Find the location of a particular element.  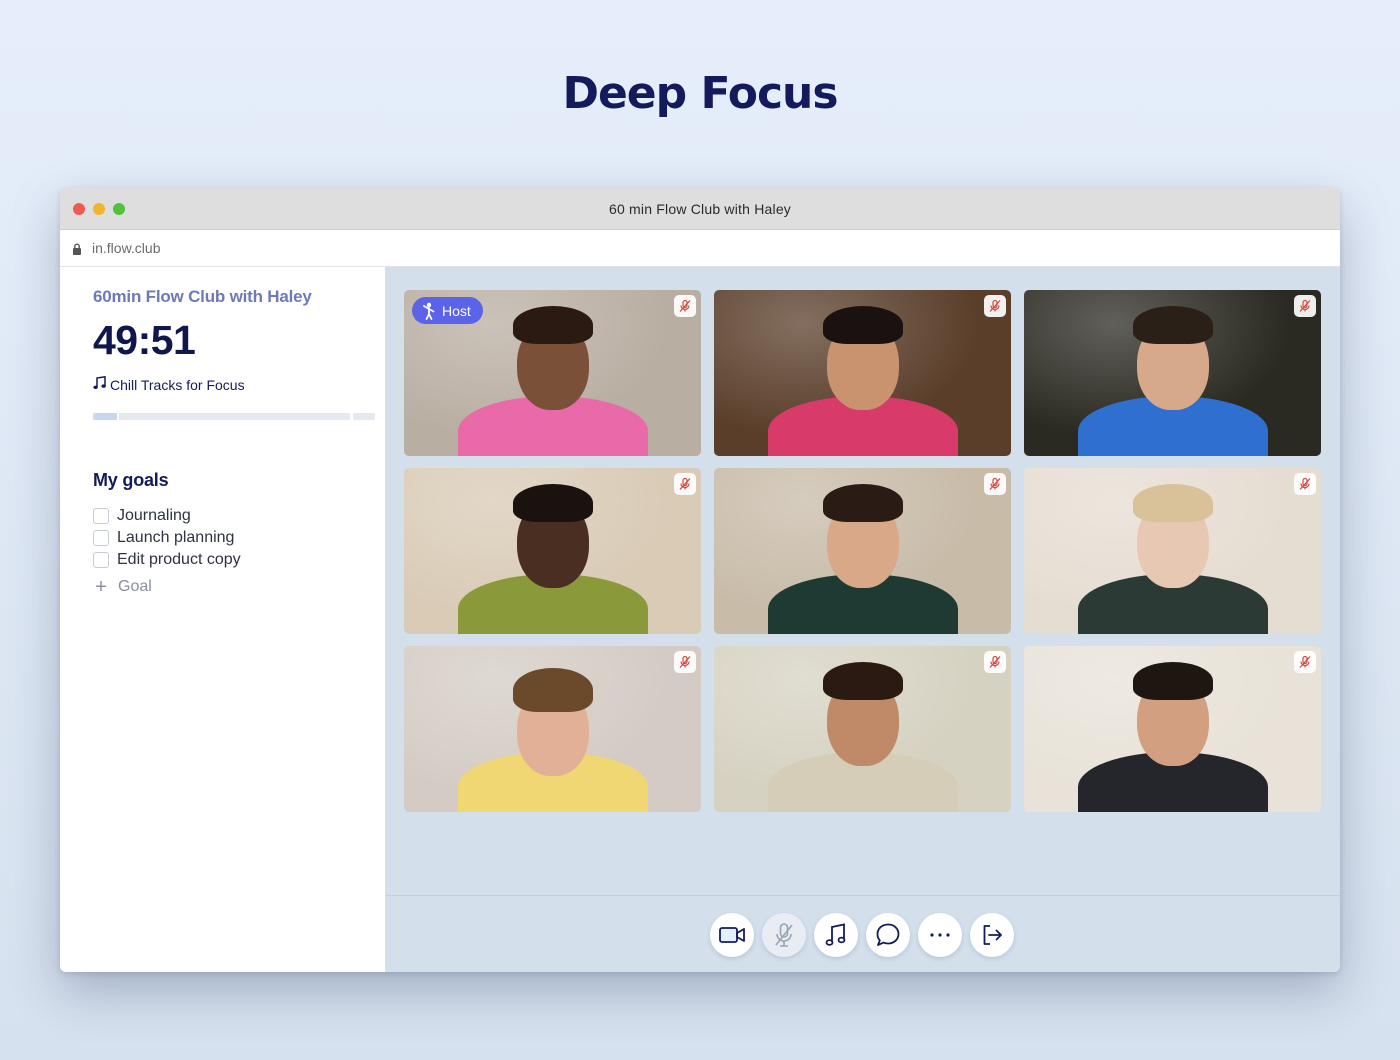

chat-bubble-button is located at coordinates (888, 935).